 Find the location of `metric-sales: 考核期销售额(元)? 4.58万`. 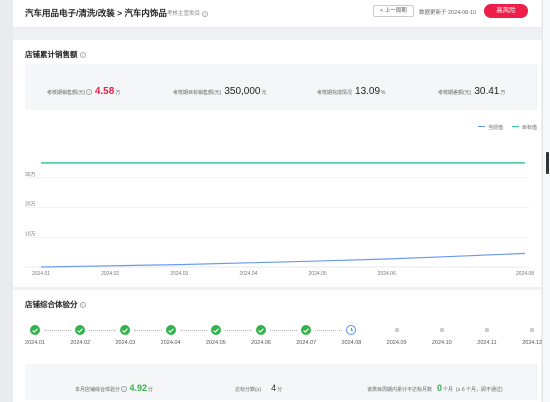

metric-sales: 考核期销售额(元)? 4.58万 is located at coordinates (83, 90).